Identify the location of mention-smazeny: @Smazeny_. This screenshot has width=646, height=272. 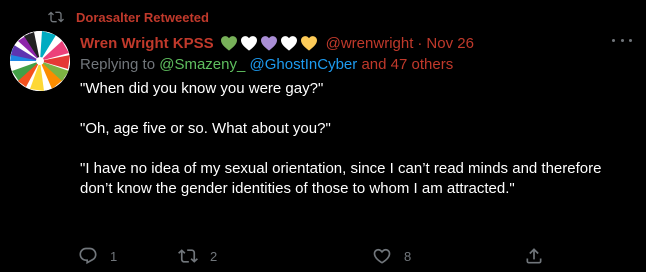
(202, 64).